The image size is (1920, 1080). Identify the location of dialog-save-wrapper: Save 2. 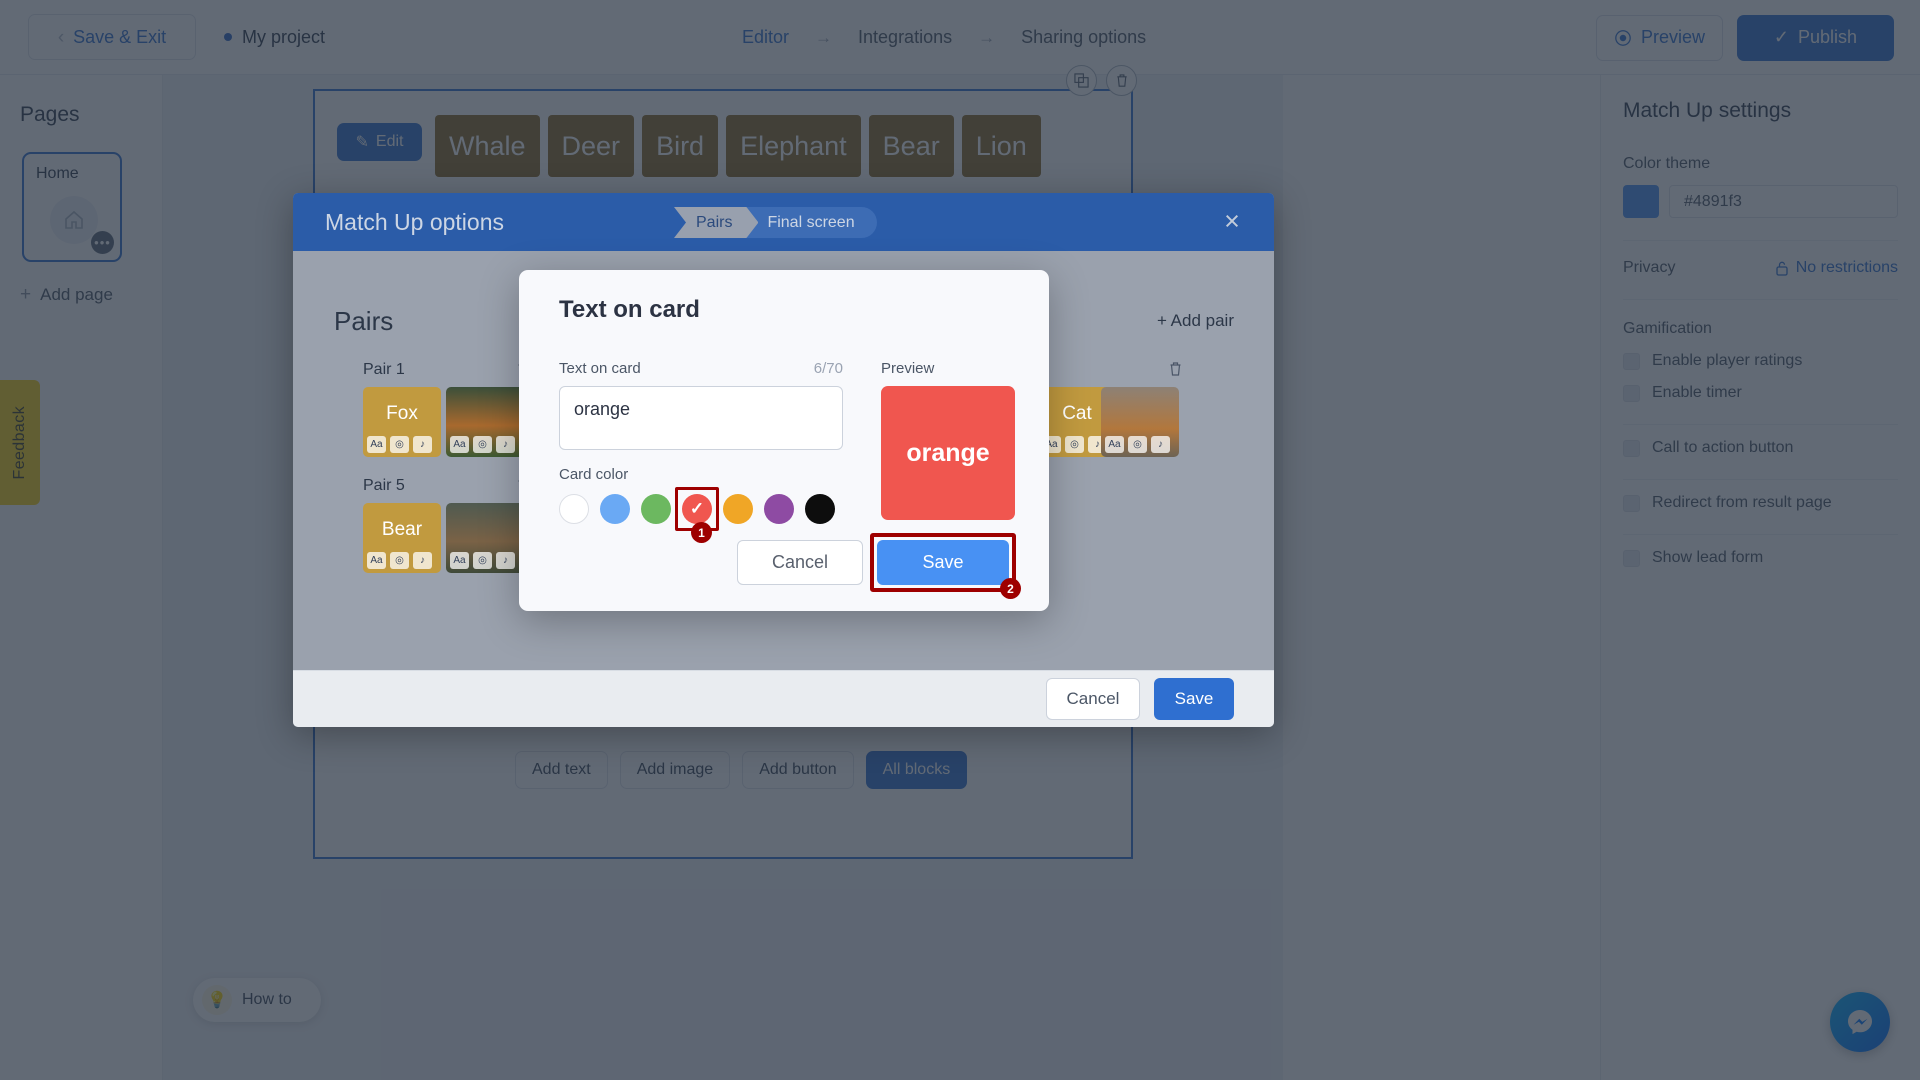
(945, 566).